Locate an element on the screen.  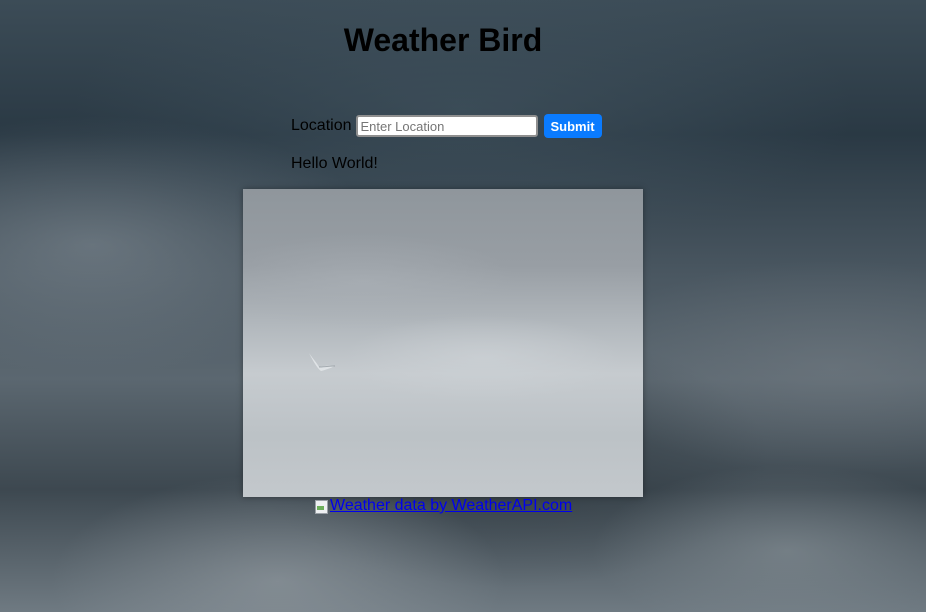
weatherapi-link: Weather data by WeatherAPI.com is located at coordinates (443, 506).